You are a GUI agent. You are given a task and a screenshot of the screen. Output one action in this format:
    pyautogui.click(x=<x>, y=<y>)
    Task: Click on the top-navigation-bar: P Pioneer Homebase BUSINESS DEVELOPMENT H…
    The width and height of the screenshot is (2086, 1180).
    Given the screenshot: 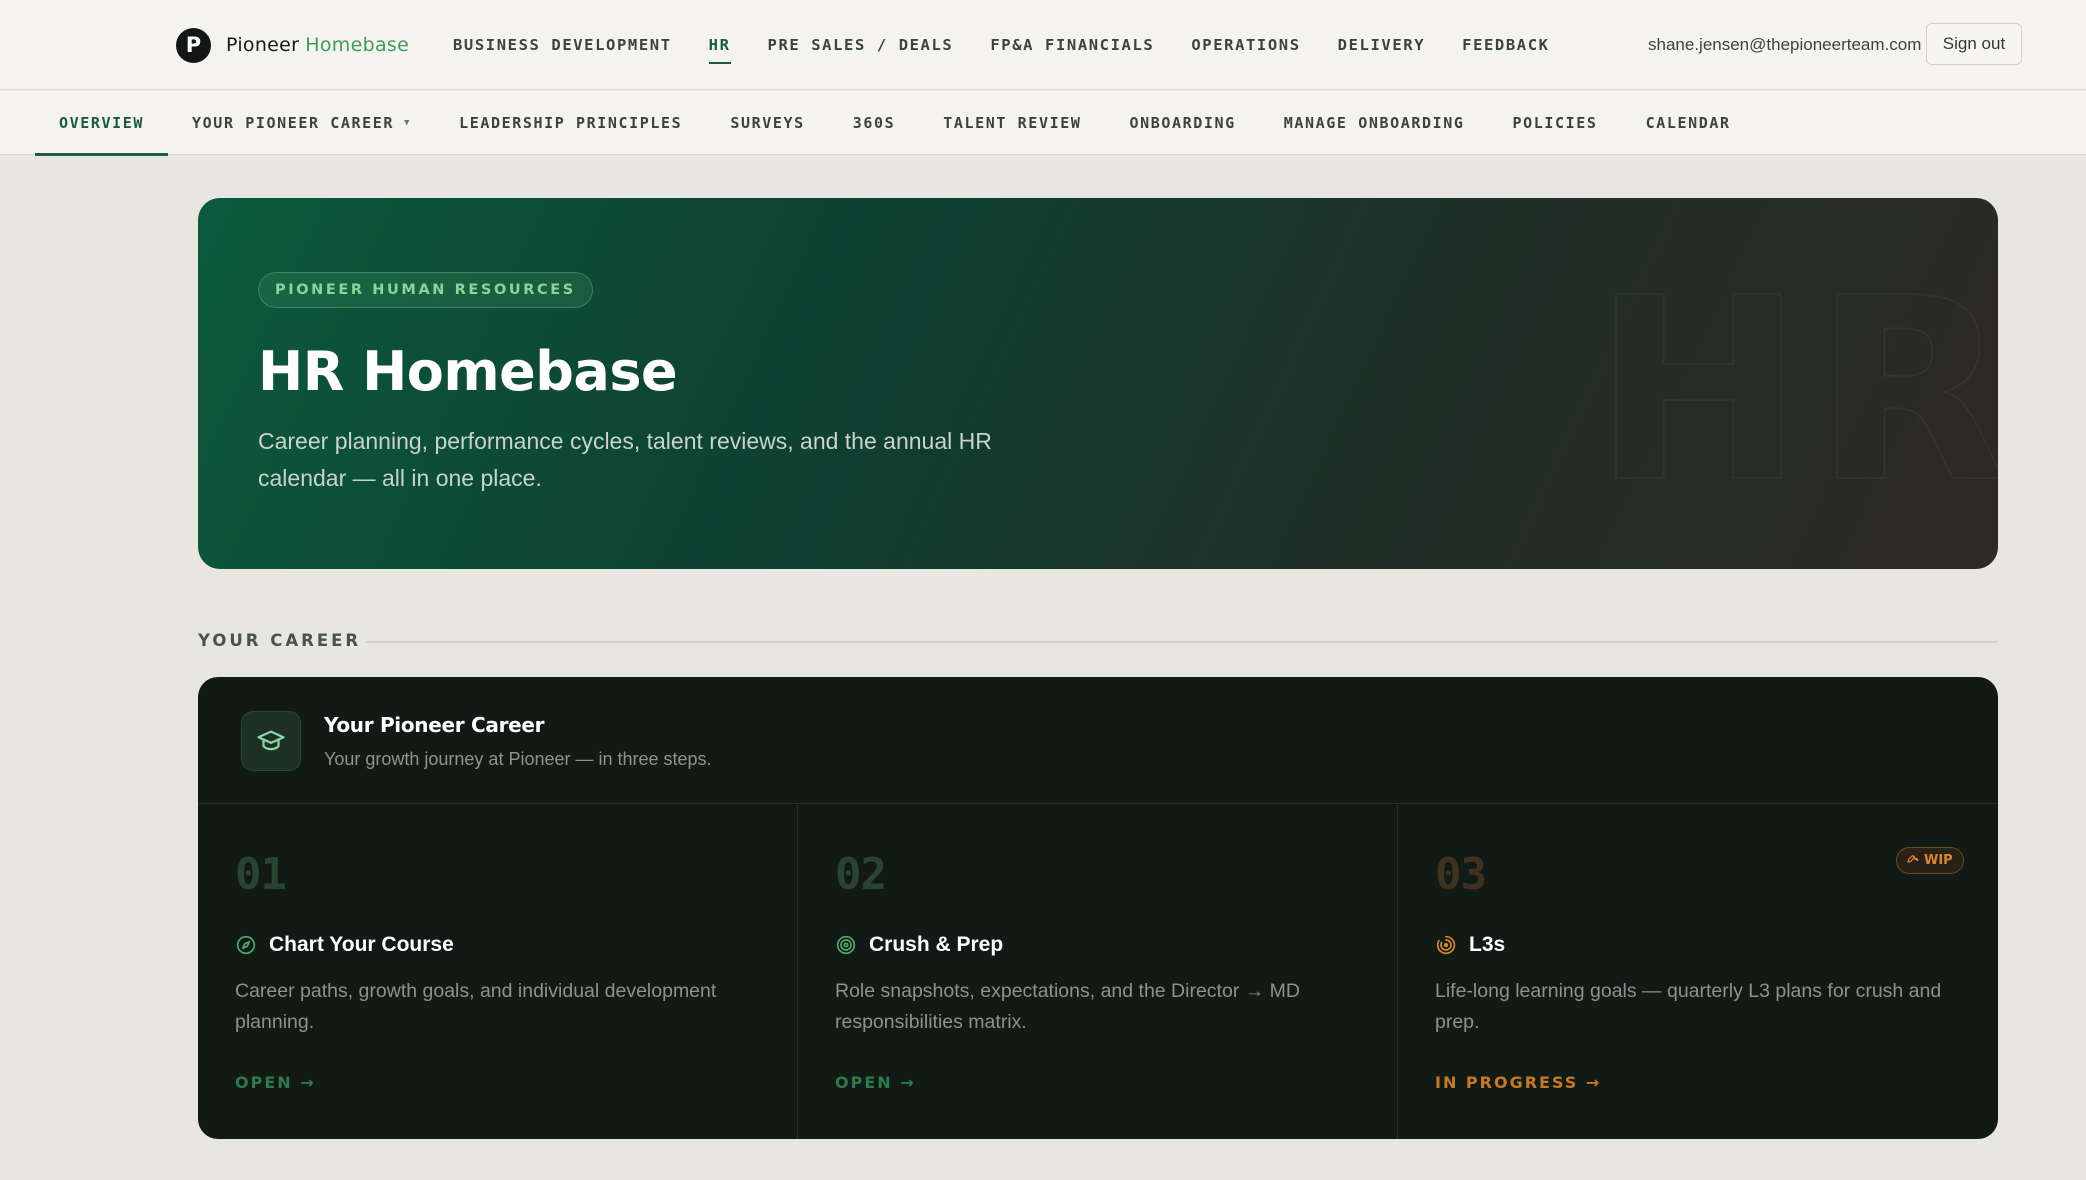 What is the action you would take?
    pyautogui.click(x=1043, y=45)
    